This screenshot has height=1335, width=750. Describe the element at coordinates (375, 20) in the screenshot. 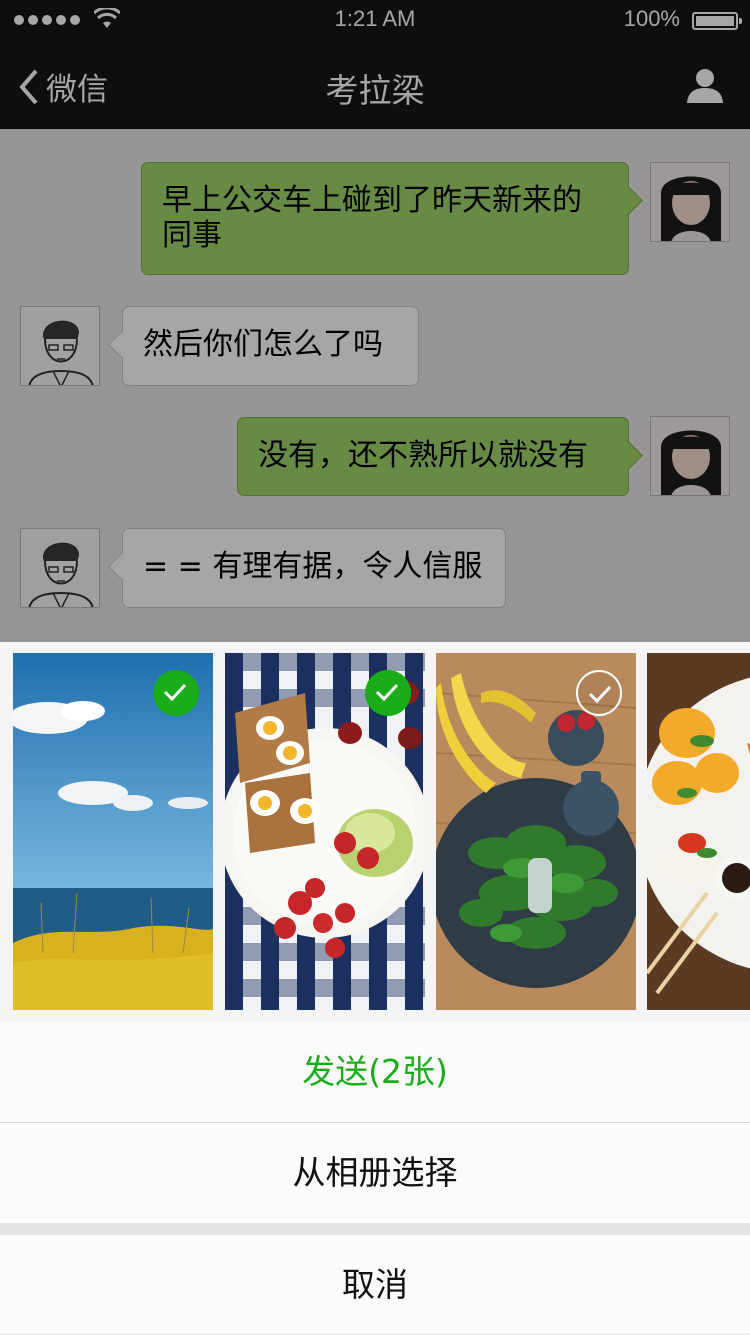

I see `status-bar: 1:21 AM 100%` at that location.